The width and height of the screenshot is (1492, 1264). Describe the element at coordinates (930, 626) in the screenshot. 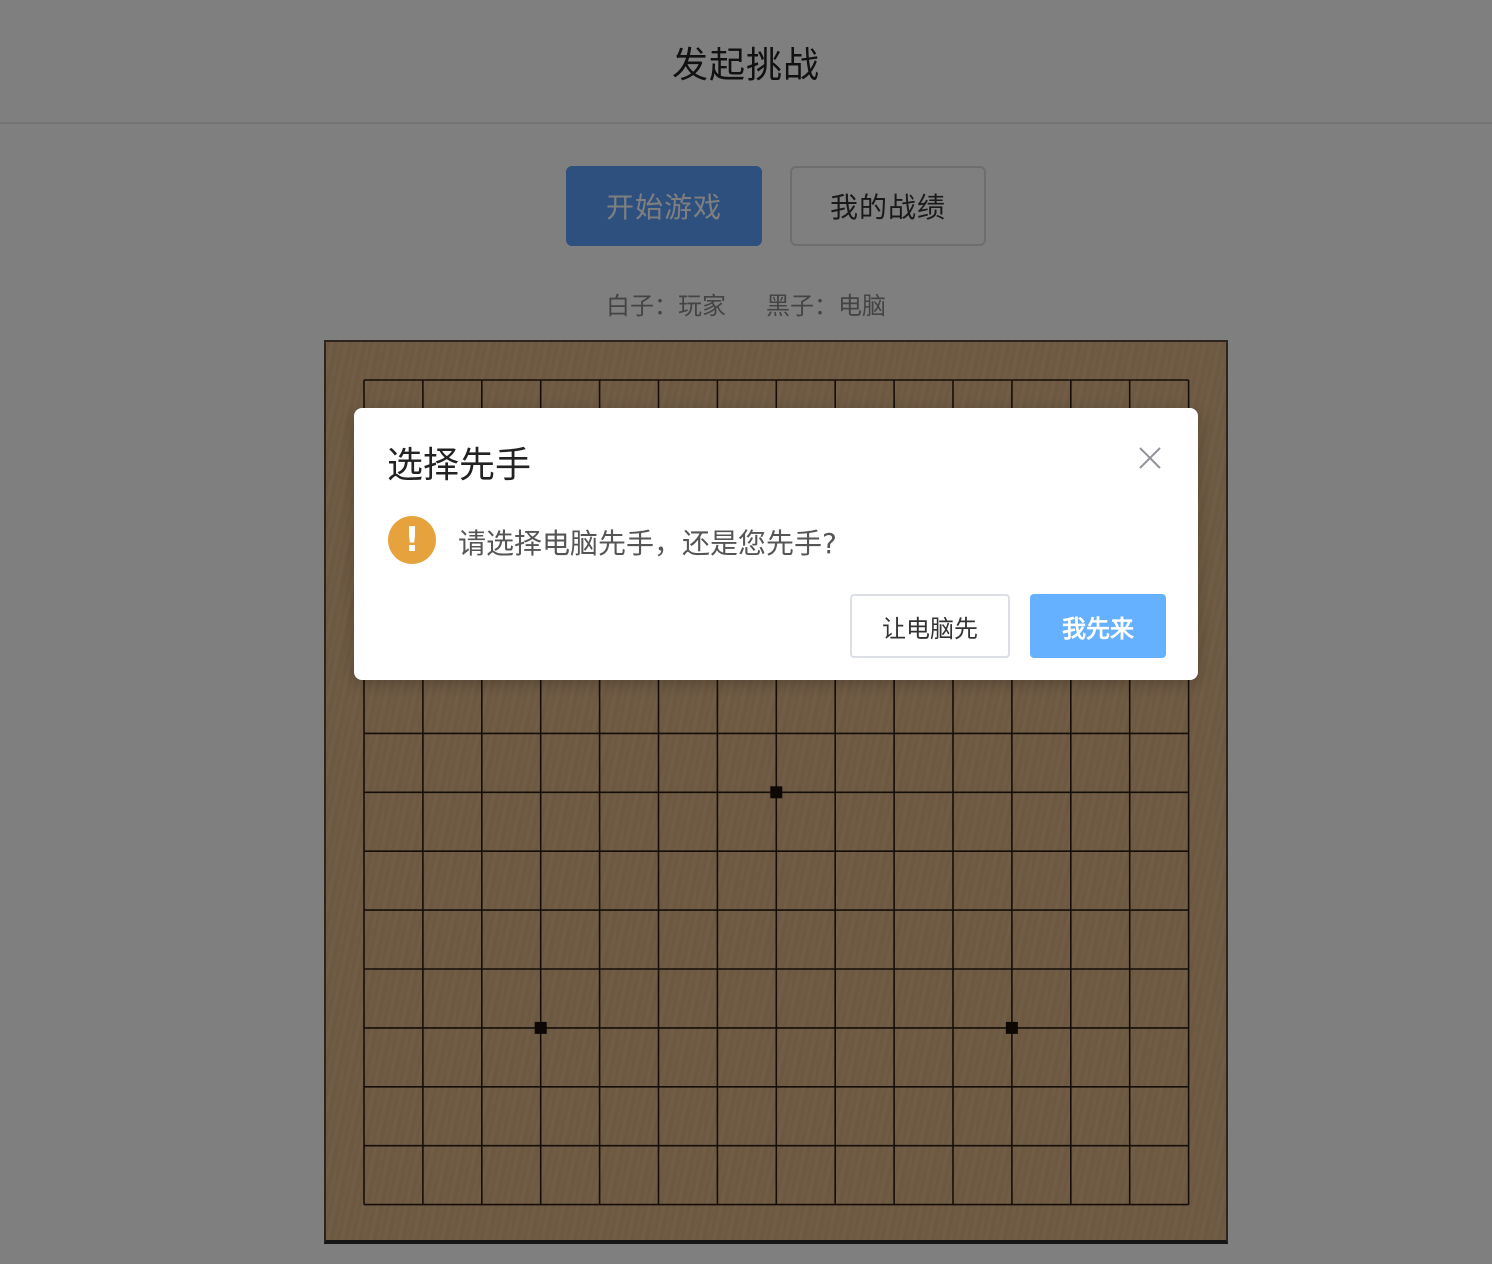

I see `computer-first-button: 让电脑先` at that location.